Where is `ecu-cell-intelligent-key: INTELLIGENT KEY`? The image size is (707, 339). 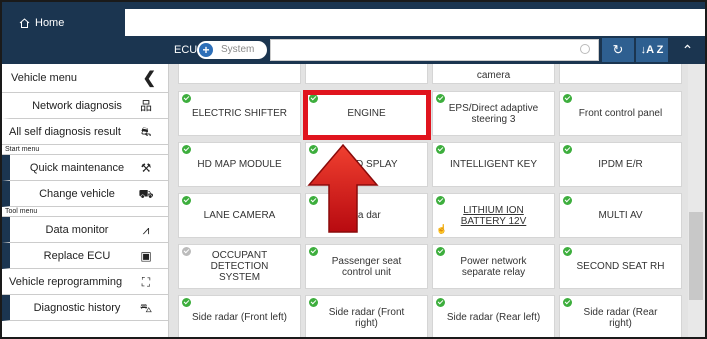
ecu-cell-intelligent-key: INTELLIGENT KEY is located at coordinates (493, 164).